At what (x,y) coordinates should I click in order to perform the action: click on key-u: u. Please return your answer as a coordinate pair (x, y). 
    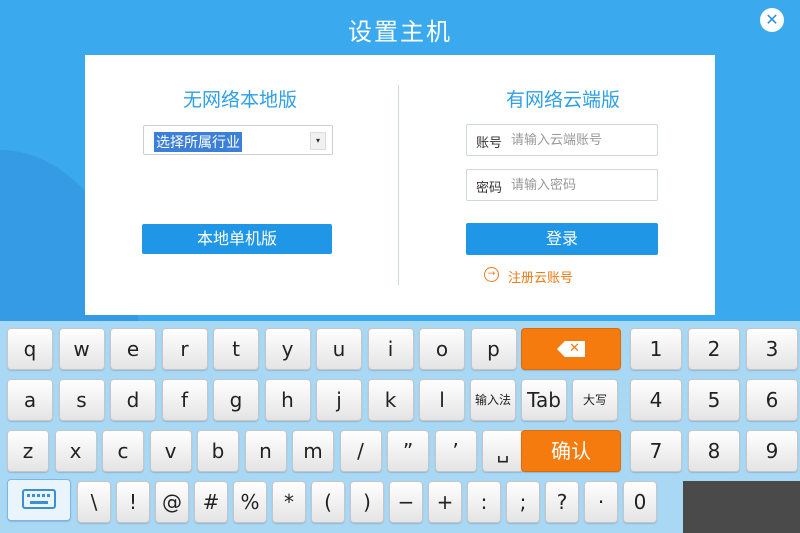
    Looking at the image, I should click on (339, 349).